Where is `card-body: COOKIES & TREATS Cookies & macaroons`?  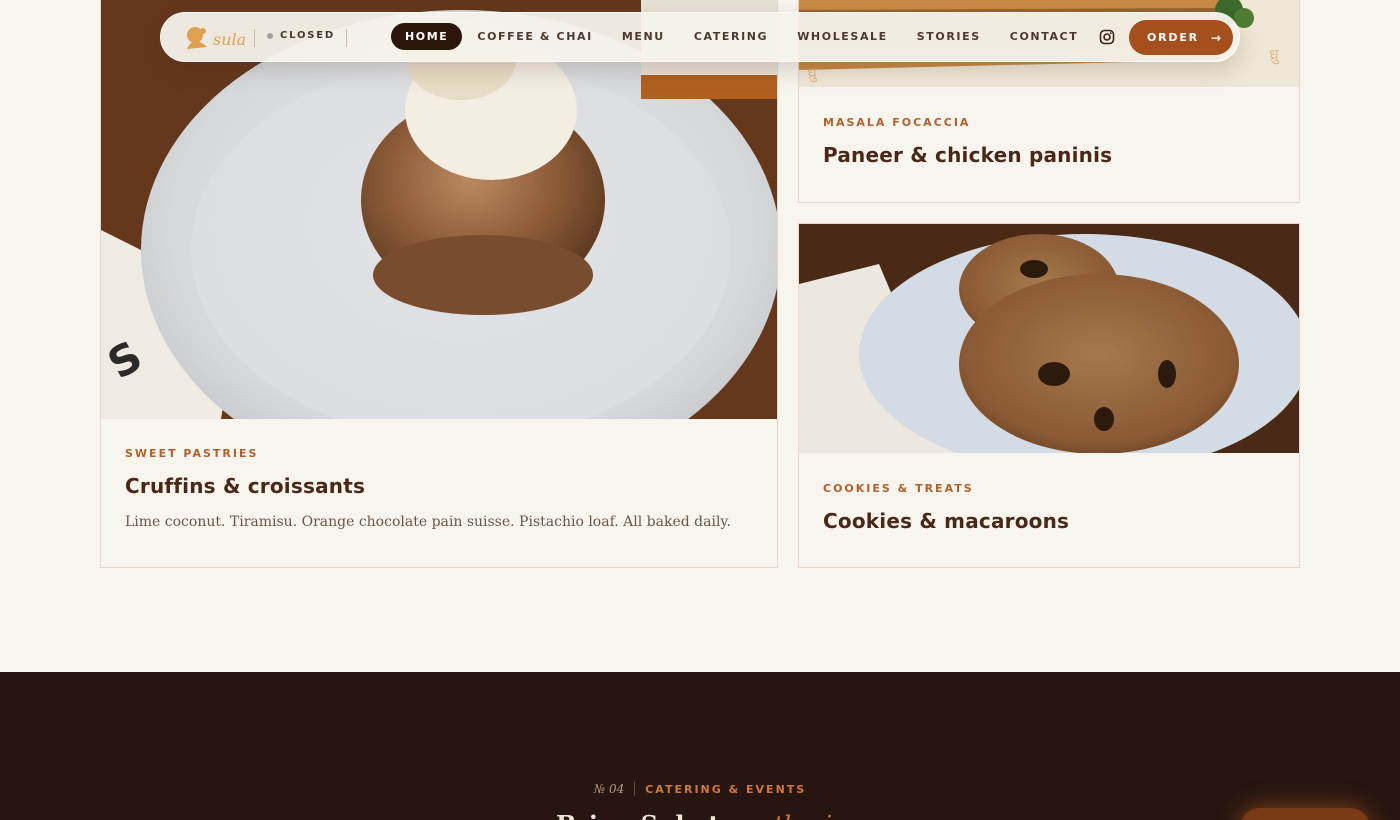
card-body: COOKIES & TREATS Cookies & macaroons is located at coordinates (1049, 510).